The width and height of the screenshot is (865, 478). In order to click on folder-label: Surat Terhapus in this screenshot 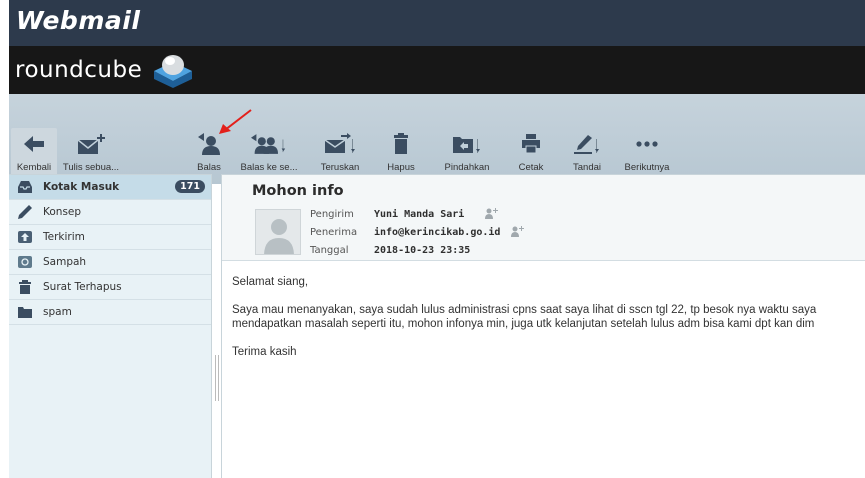, I will do `click(82, 287)`.